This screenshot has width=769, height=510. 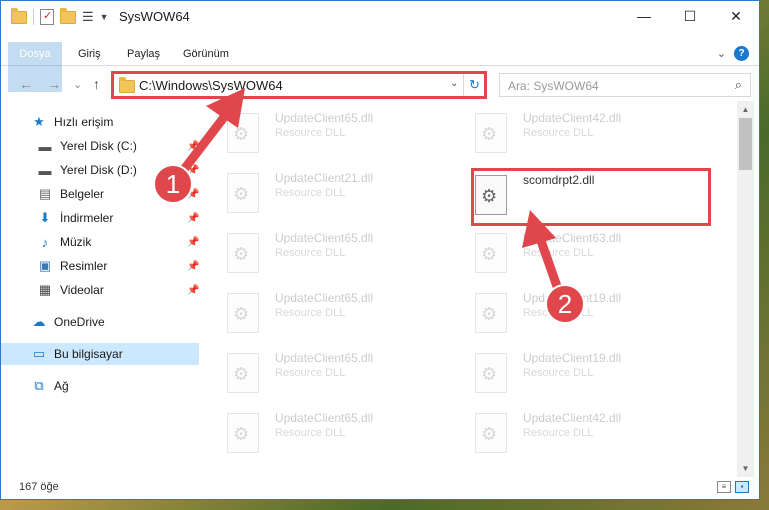 I want to click on tab-home: Giriş, so click(x=89, y=54).